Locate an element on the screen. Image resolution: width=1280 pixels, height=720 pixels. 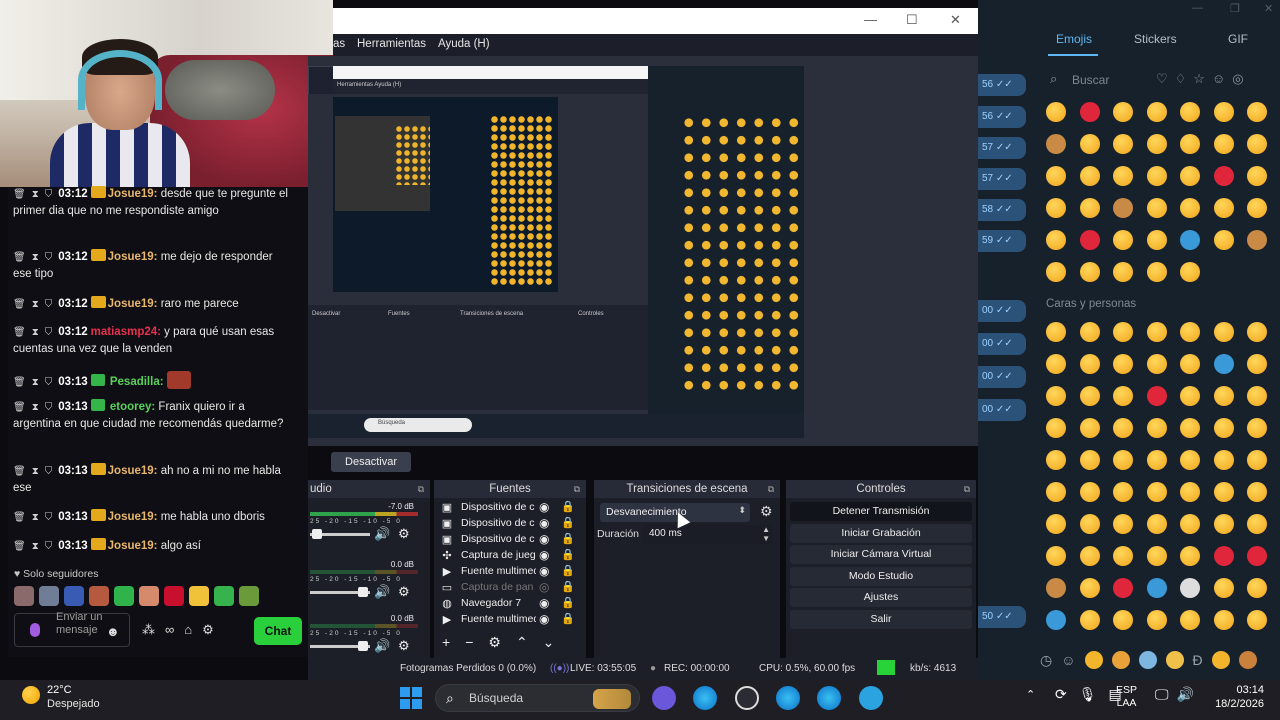
tab-gif: GIF is located at coordinates (1238, 39).